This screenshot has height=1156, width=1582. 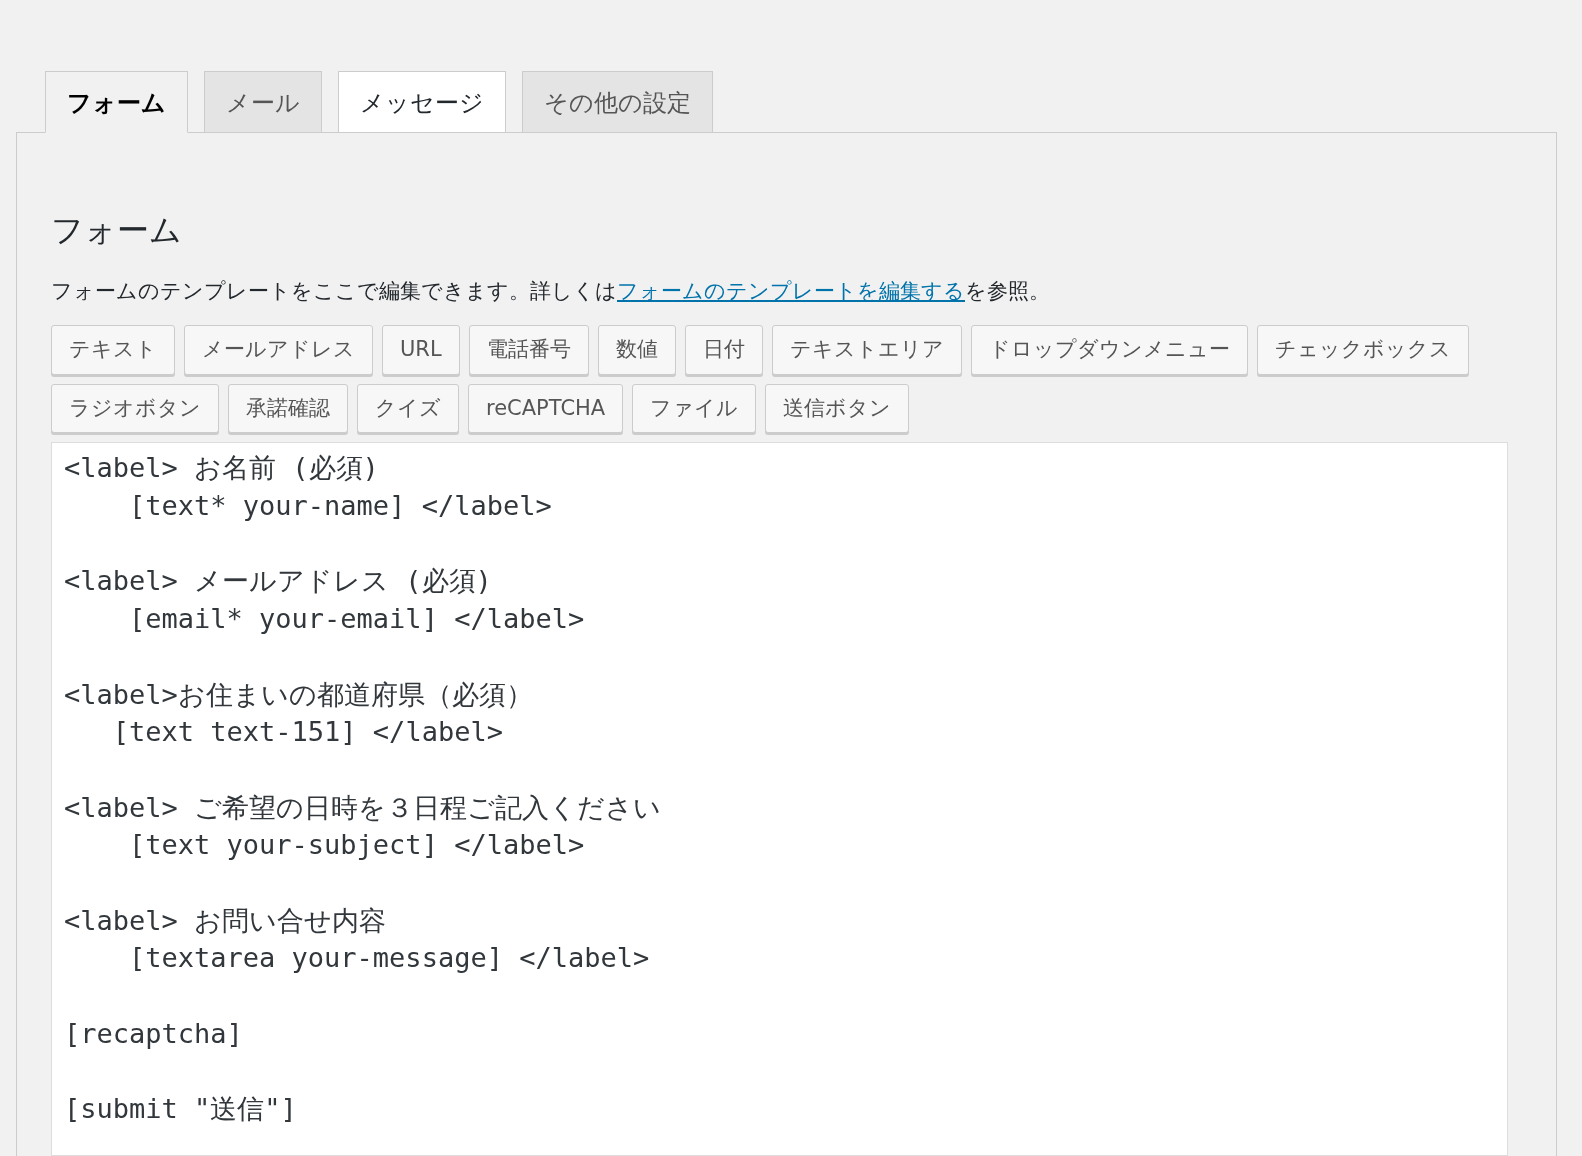 I want to click on tag-generator-button: 電話番号, so click(x=528, y=350).